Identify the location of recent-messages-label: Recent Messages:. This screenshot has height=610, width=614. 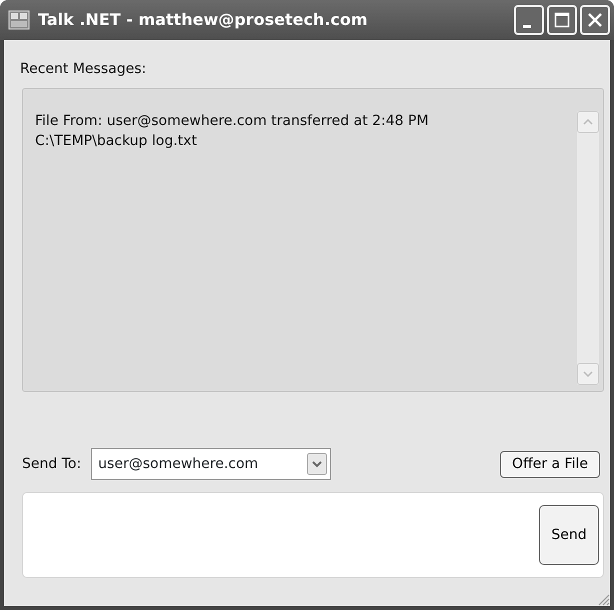
(83, 69).